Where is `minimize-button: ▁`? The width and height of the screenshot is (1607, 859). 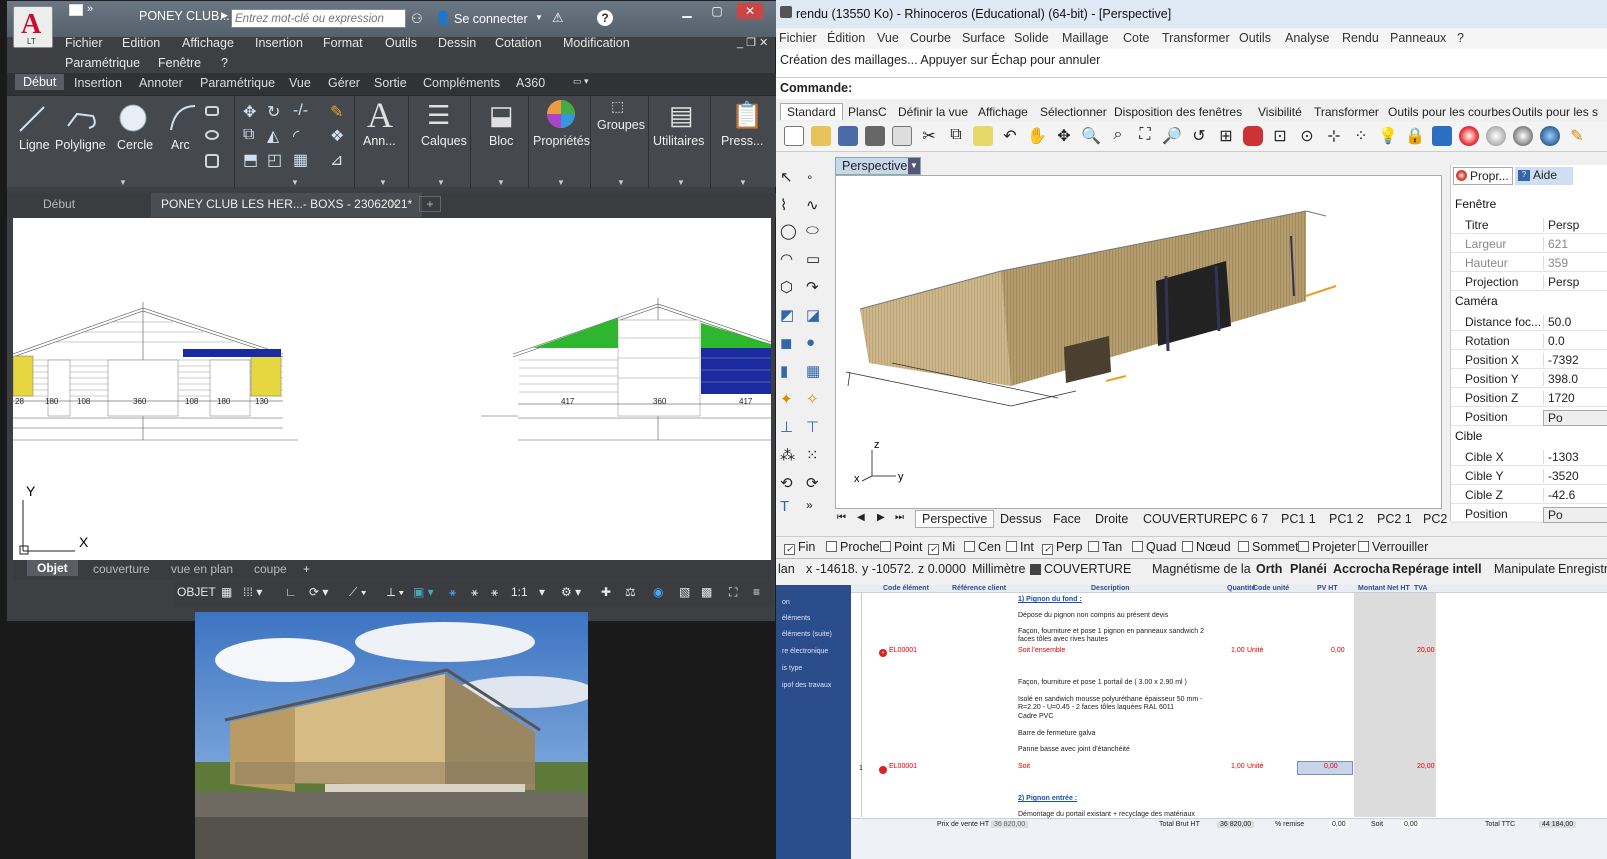 minimize-button: ▁ is located at coordinates (687, 11).